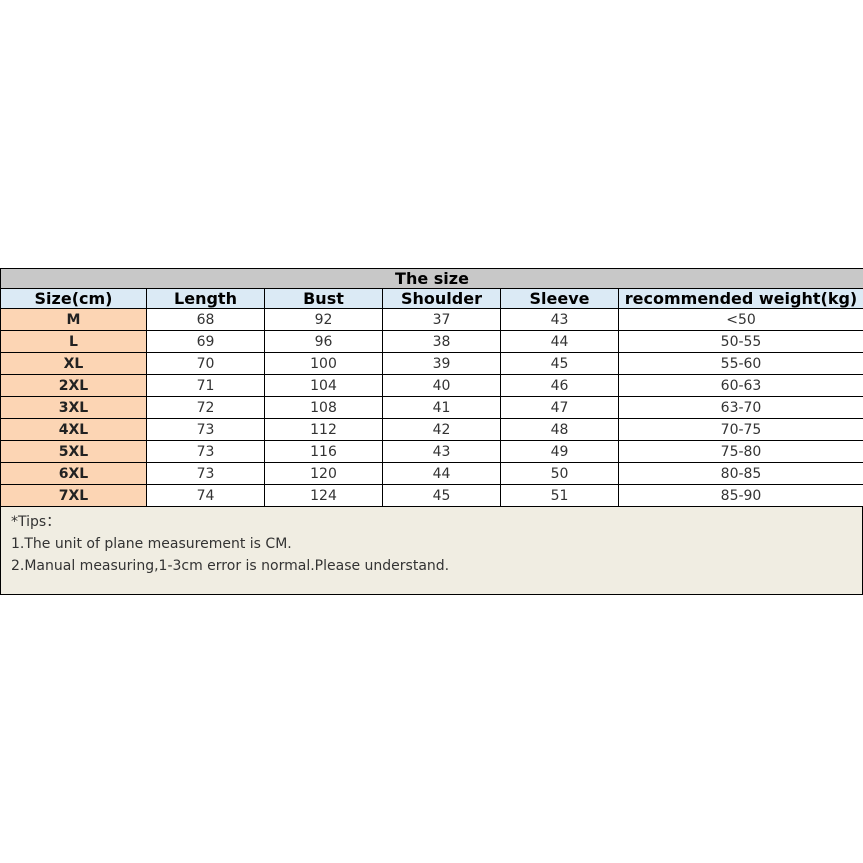  What do you see at coordinates (323, 385) in the screenshot?
I see `cell-bust: 104` at bounding box center [323, 385].